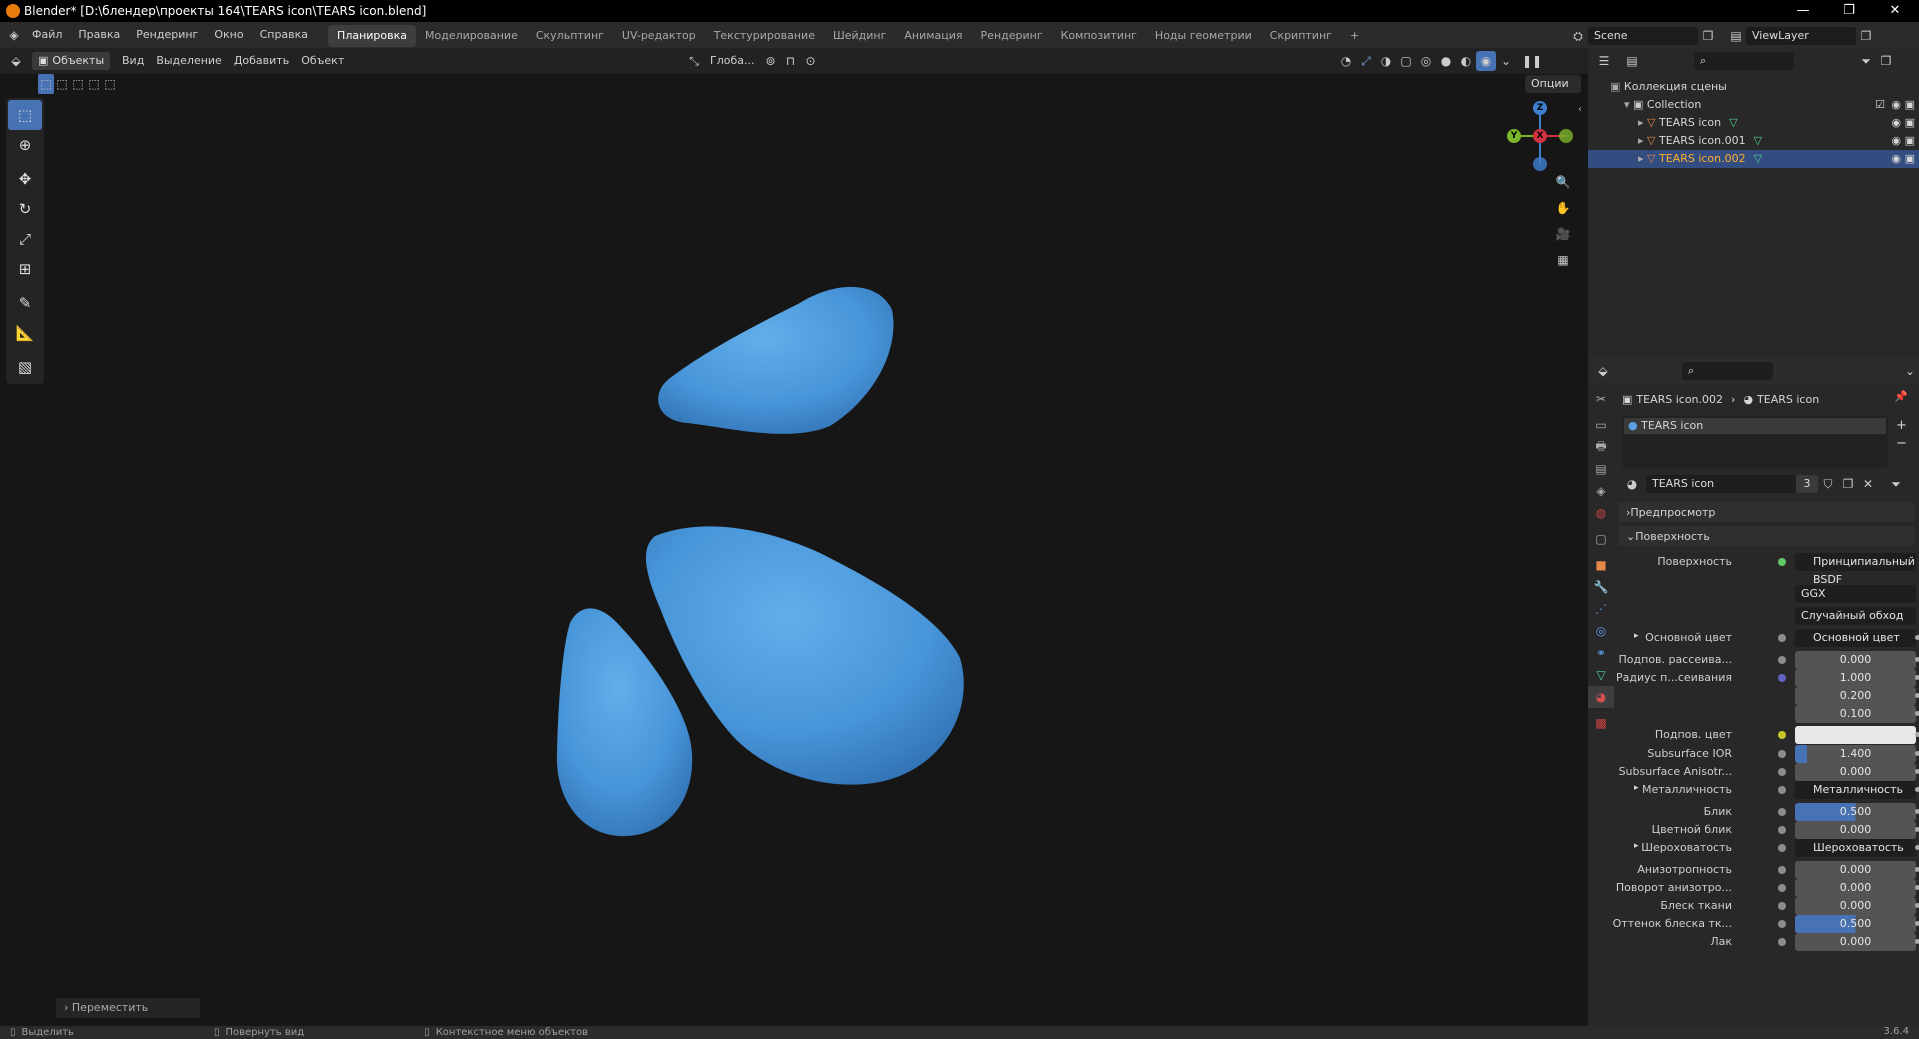 The height and width of the screenshot is (1039, 1919). I want to click on menu-select: Выделение, so click(189, 61).